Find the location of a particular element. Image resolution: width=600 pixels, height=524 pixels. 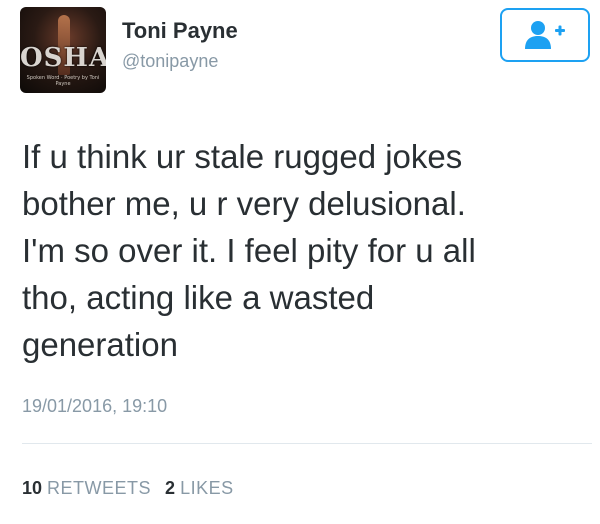

retweets-label: RETWEETS is located at coordinates (99, 488).